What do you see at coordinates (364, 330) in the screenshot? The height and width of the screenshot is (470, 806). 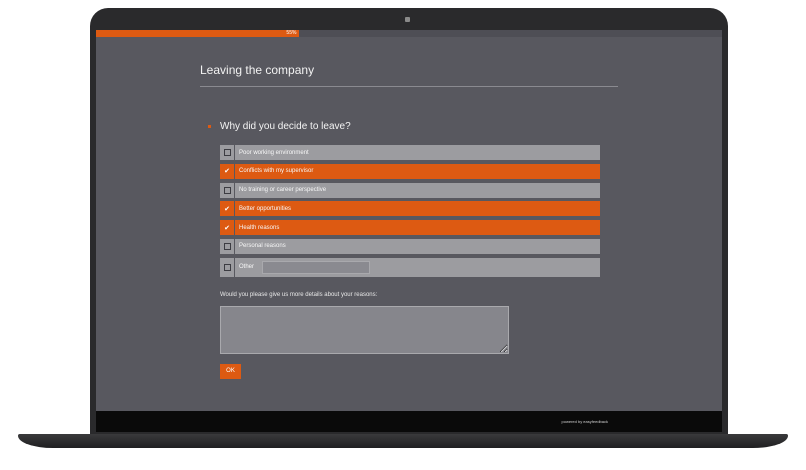 I see `details-textarea` at bounding box center [364, 330].